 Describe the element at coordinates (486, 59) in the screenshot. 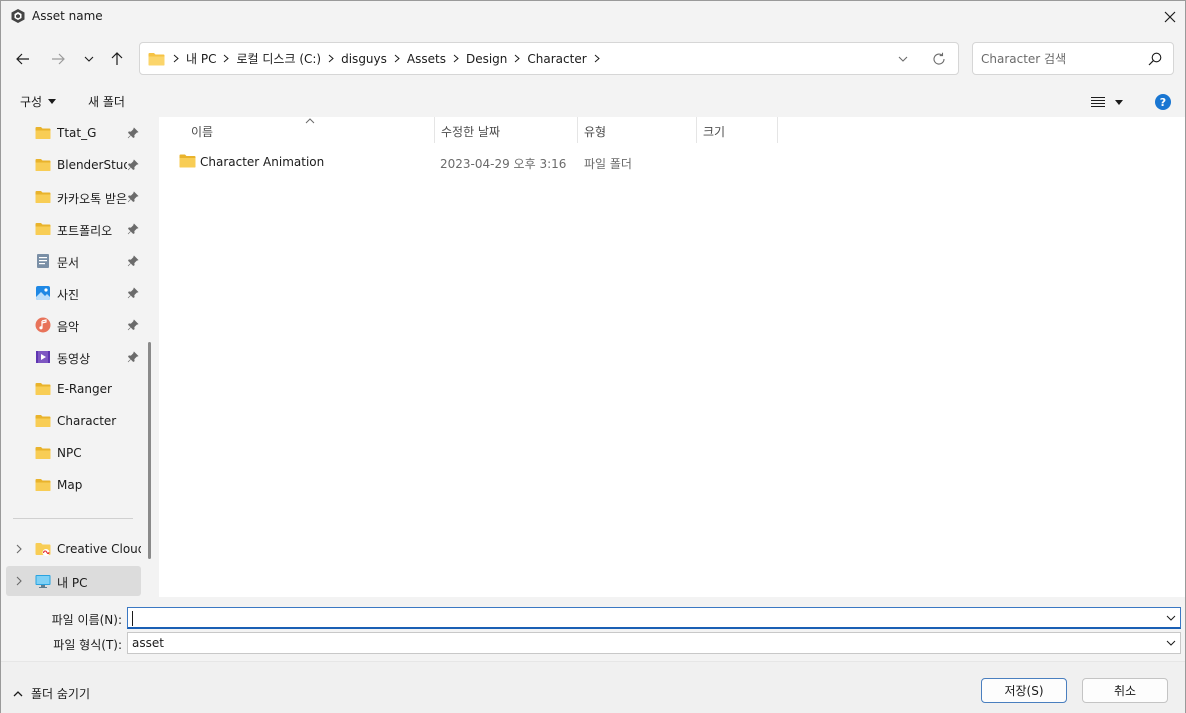

I see `breadcrumb-design: Design` at that location.